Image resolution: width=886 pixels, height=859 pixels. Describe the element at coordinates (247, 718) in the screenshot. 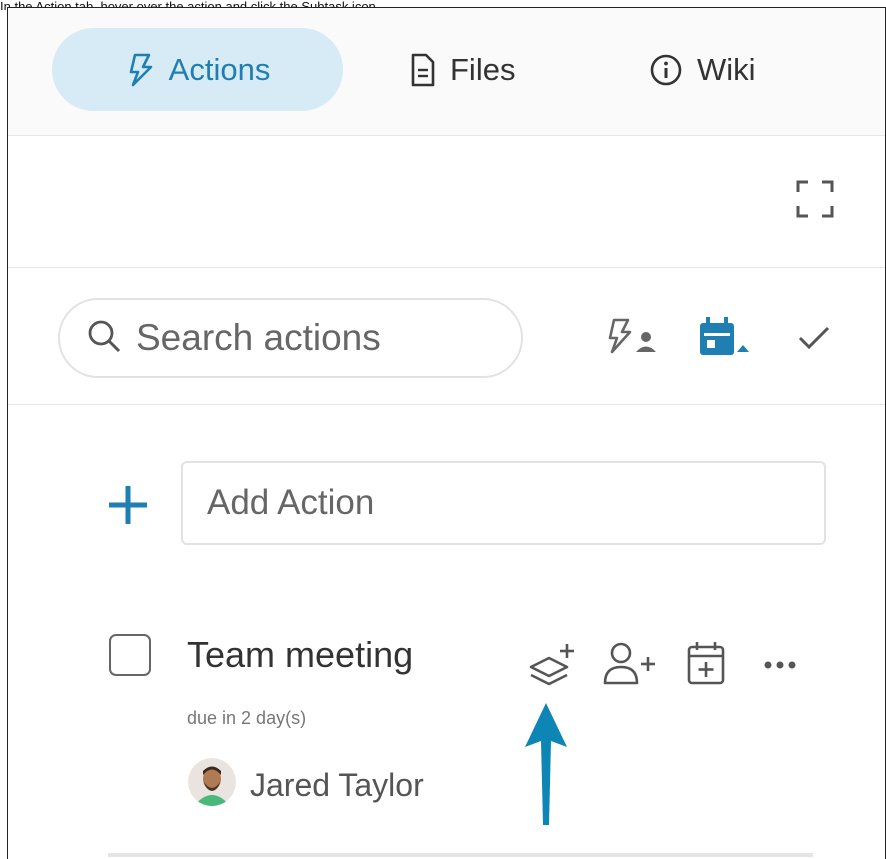

I see `due-date-text: due in 2 day(s)` at that location.